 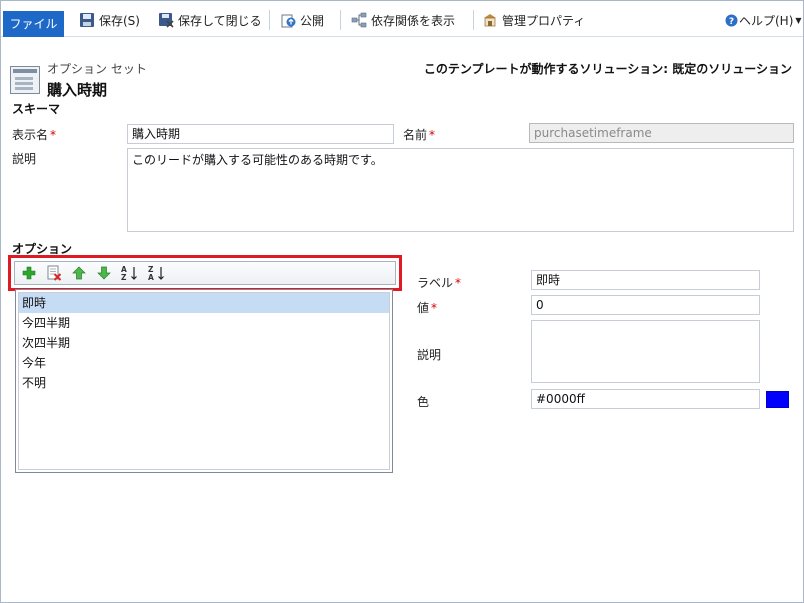 What do you see at coordinates (204, 303) in the screenshot?
I see `list-item: 即時` at bounding box center [204, 303].